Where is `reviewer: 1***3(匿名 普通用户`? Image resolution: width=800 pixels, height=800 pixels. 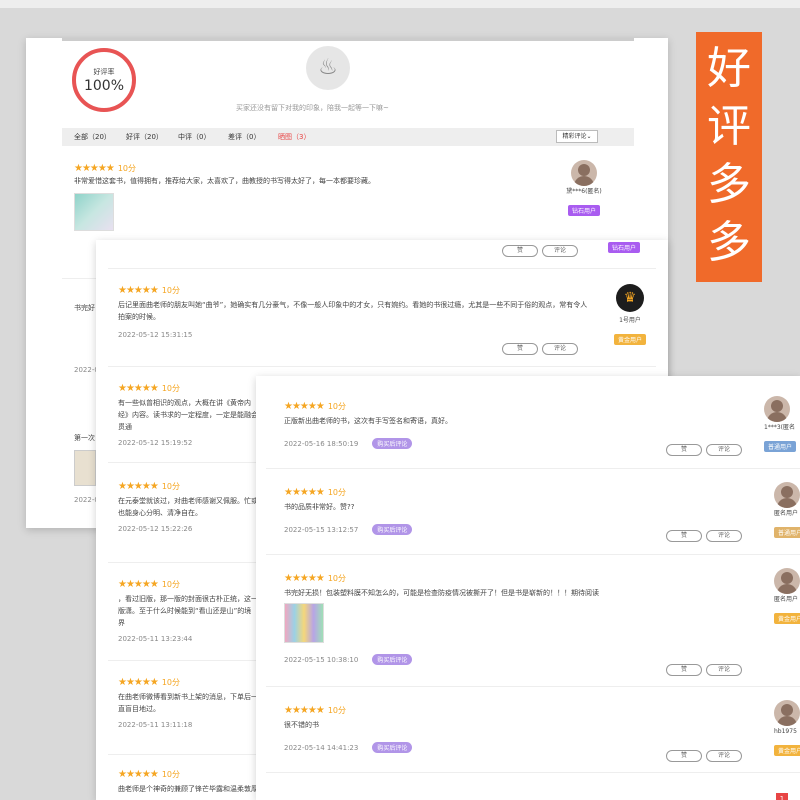 reviewer: 1***3(匿名 普通用户 is located at coordinates (782, 424).